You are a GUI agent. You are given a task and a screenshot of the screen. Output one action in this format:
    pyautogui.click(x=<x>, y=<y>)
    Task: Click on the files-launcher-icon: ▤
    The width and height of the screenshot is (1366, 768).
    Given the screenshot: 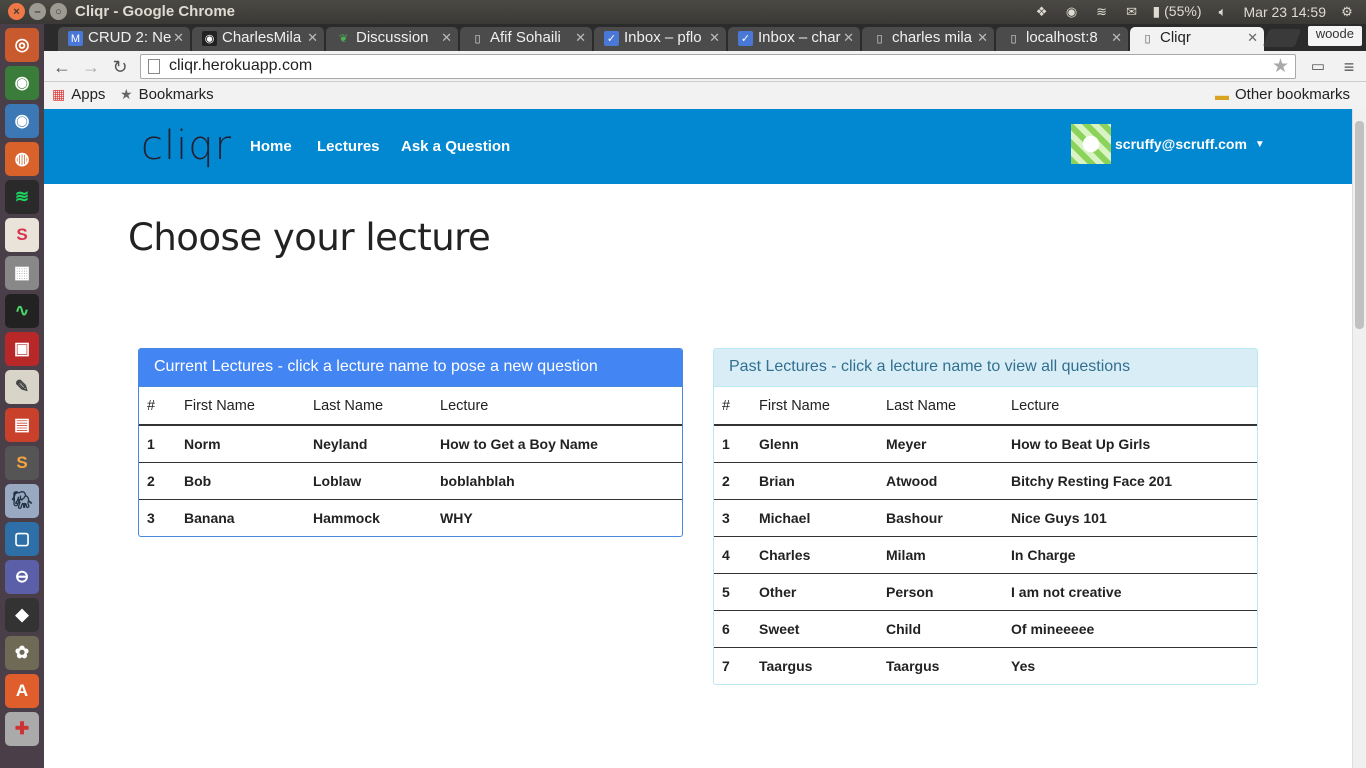 What is the action you would take?
    pyautogui.click(x=22, y=425)
    